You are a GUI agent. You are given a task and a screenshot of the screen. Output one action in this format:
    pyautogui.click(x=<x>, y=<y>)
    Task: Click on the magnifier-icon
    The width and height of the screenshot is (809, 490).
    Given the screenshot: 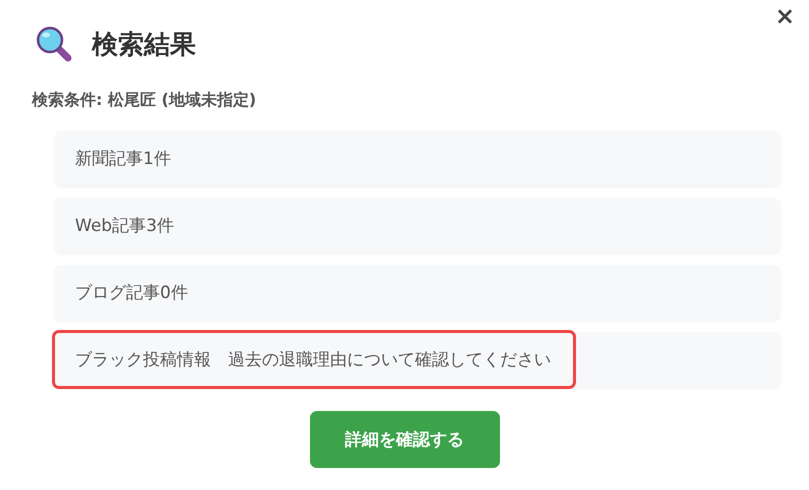 What is the action you would take?
    pyautogui.click(x=54, y=44)
    